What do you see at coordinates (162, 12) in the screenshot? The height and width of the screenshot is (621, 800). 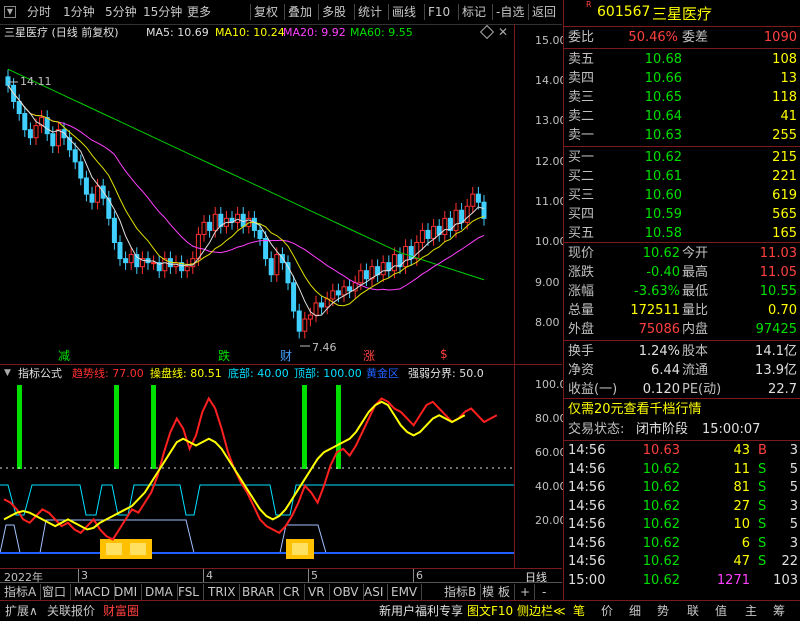 I see `period-15min-button: 15分钟` at bounding box center [162, 12].